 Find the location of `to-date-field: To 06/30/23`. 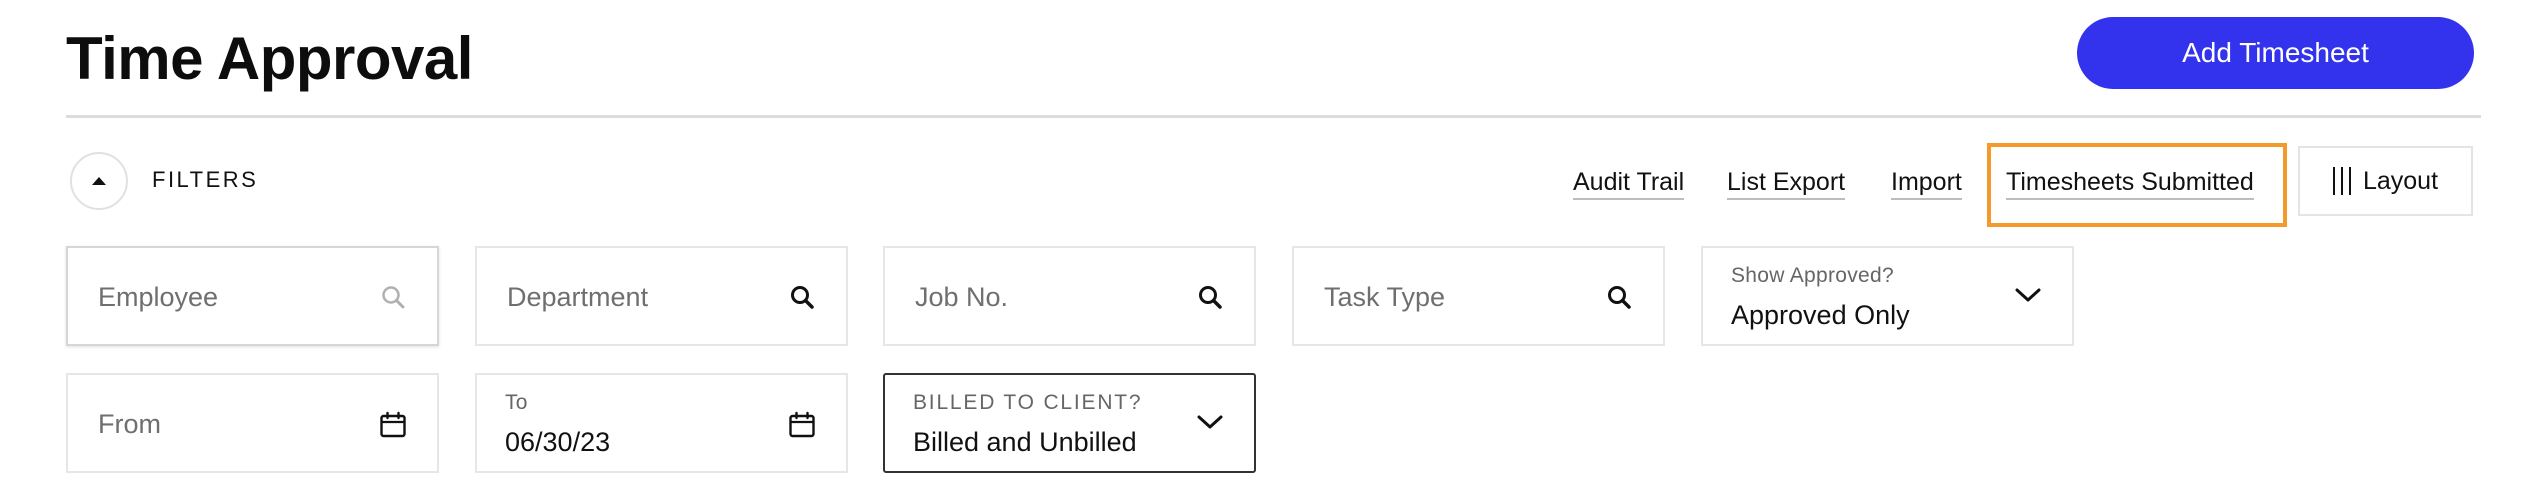

to-date-field: To 06/30/23 is located at coordinates (661, 423).